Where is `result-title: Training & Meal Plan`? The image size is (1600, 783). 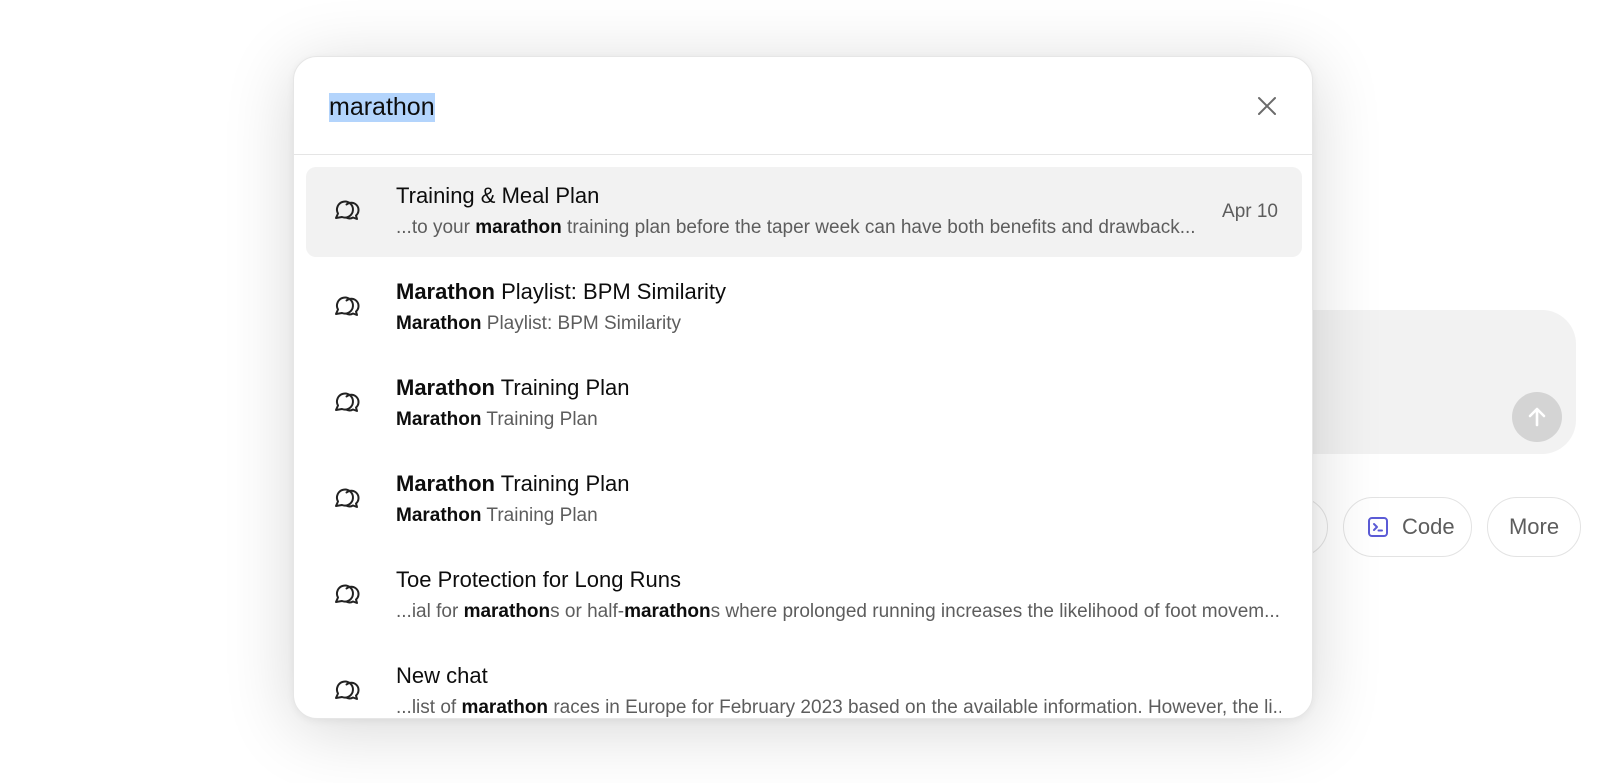 result-title: Training & Meal Plan is located at coordinates (497, 196).